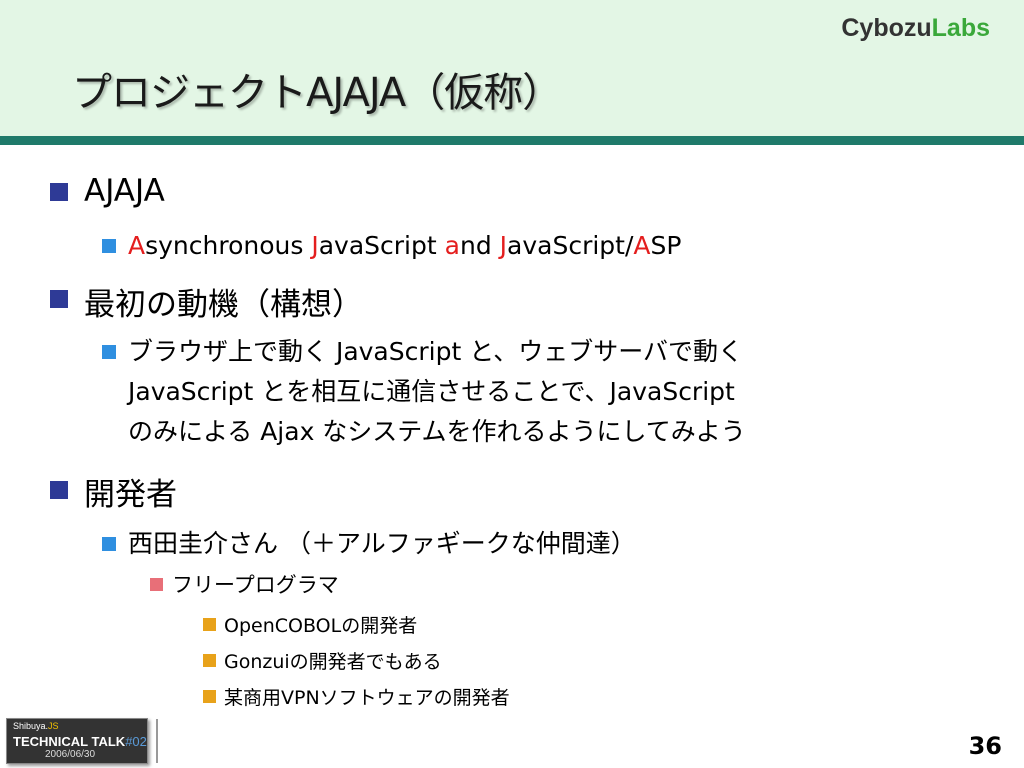 The image size is (1024, 768). I want to click on footer-divider, so click(157, 741).